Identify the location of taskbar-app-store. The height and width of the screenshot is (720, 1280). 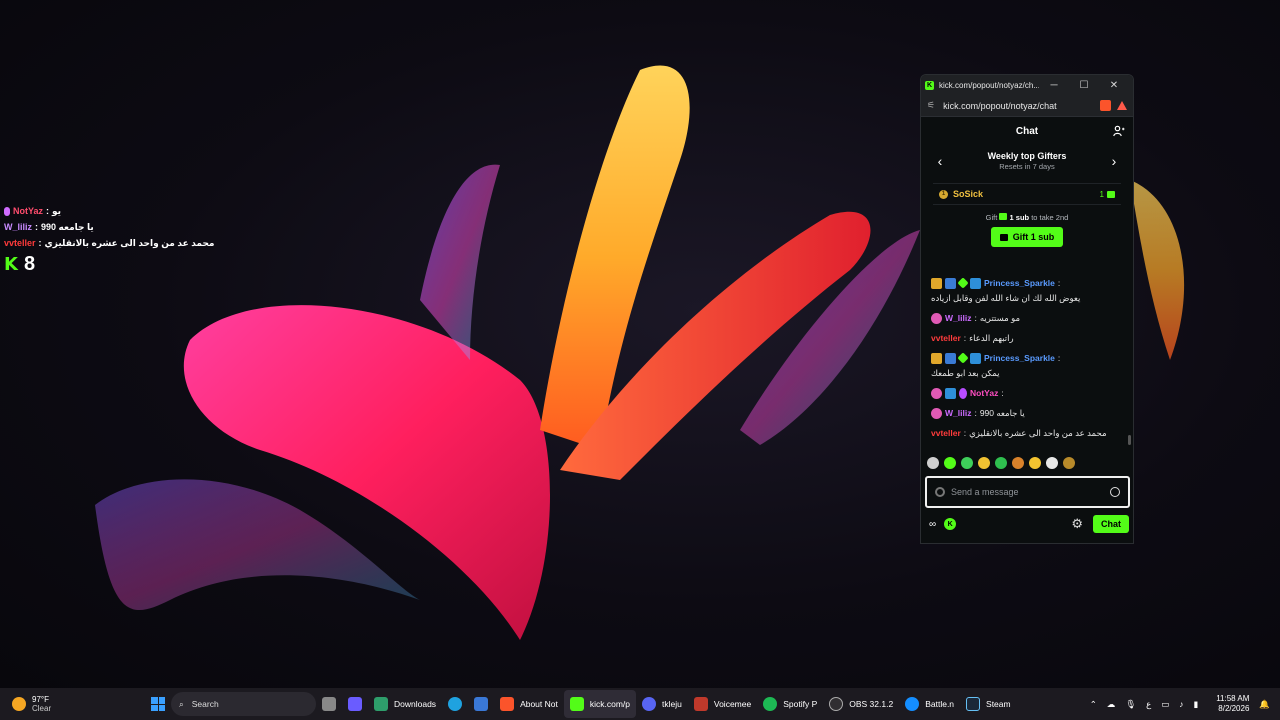
(481, 704).